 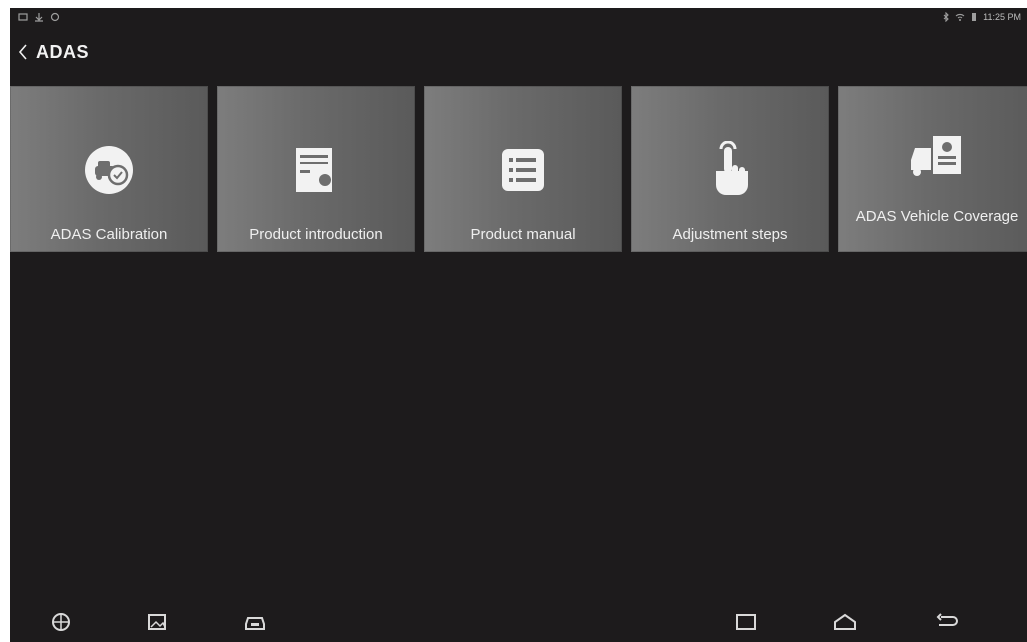 What do you see at coordinates (937, 216) in the screenshot?
I see `tile-label: ADAS Vehicle Coverage` at bounding box center [937, 216].